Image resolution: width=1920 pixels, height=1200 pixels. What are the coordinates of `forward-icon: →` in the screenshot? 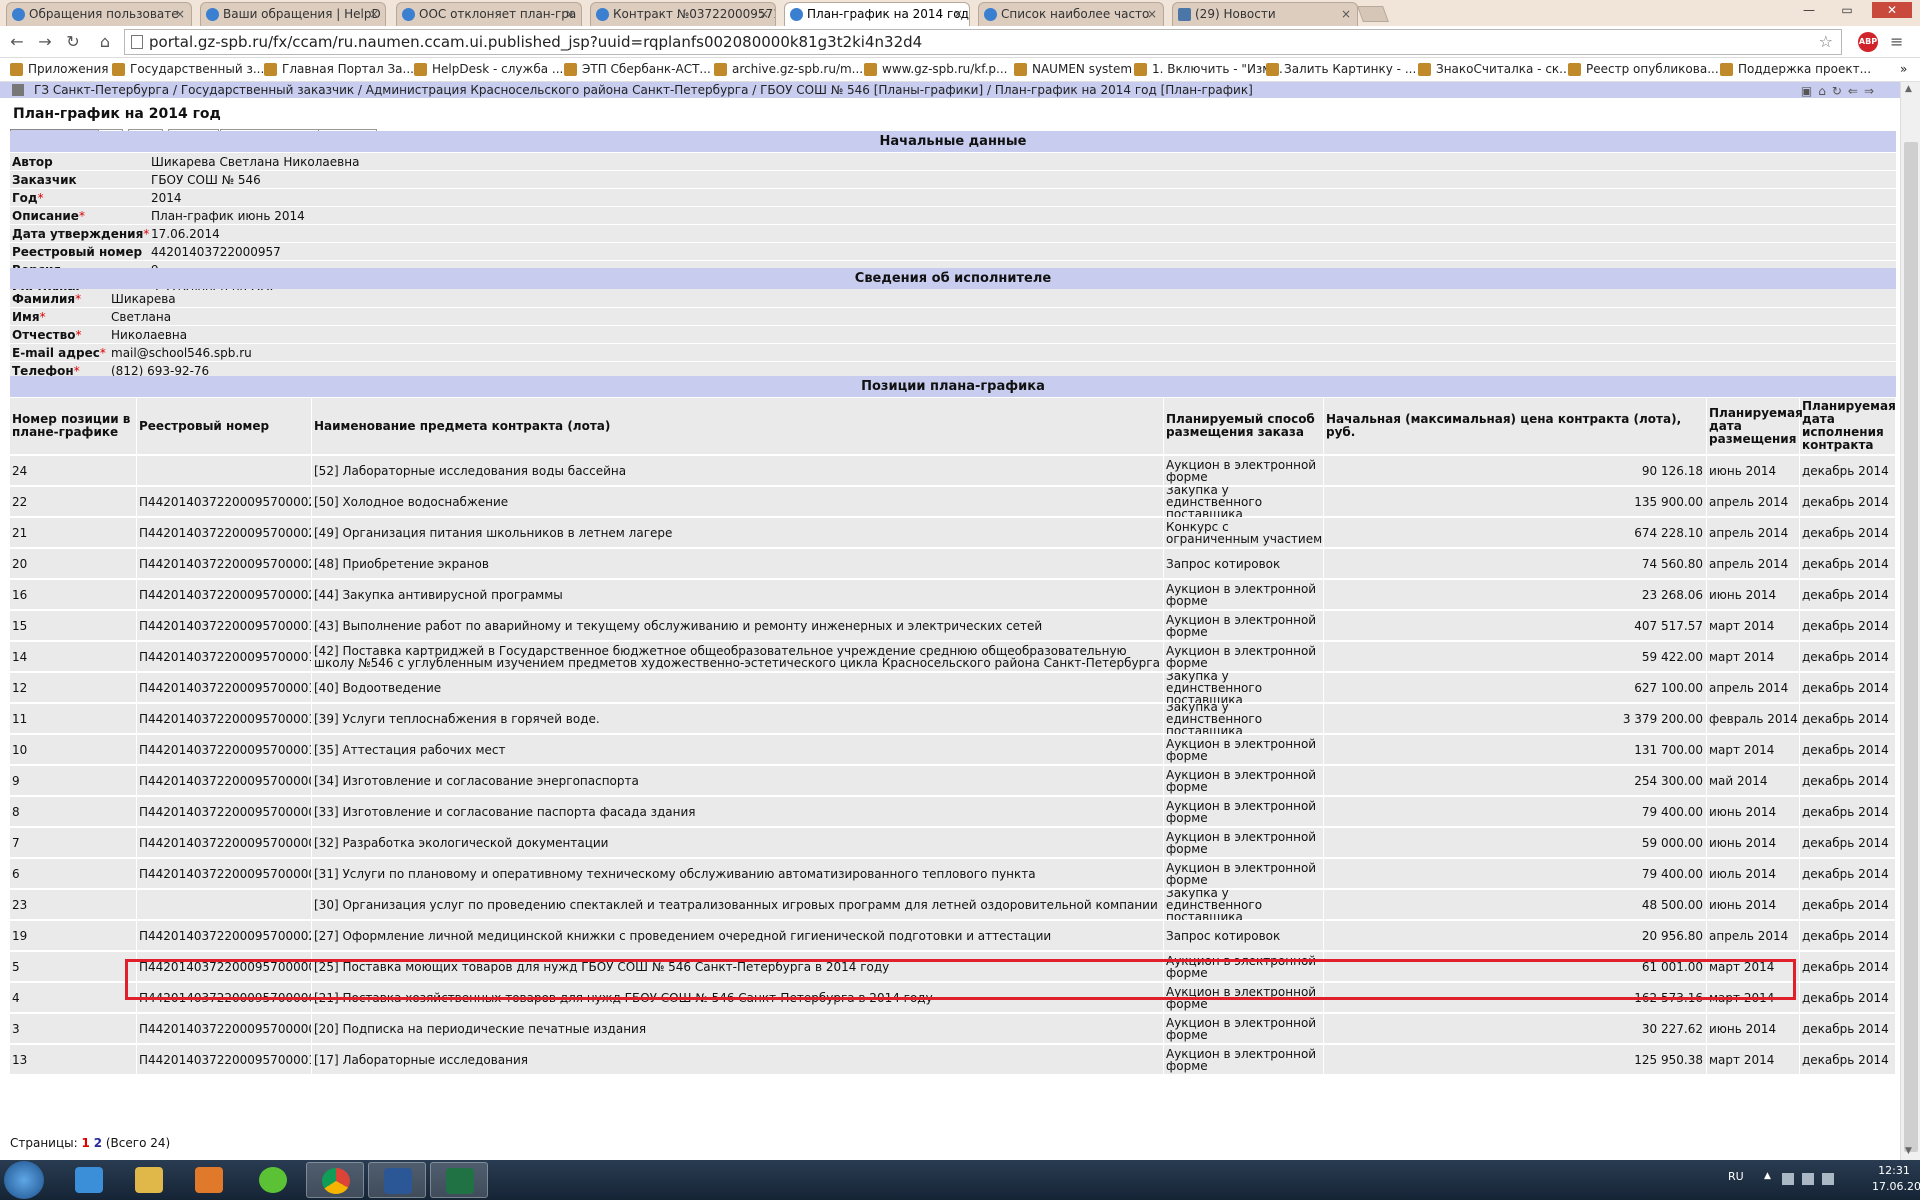 It's located at (45, 42).